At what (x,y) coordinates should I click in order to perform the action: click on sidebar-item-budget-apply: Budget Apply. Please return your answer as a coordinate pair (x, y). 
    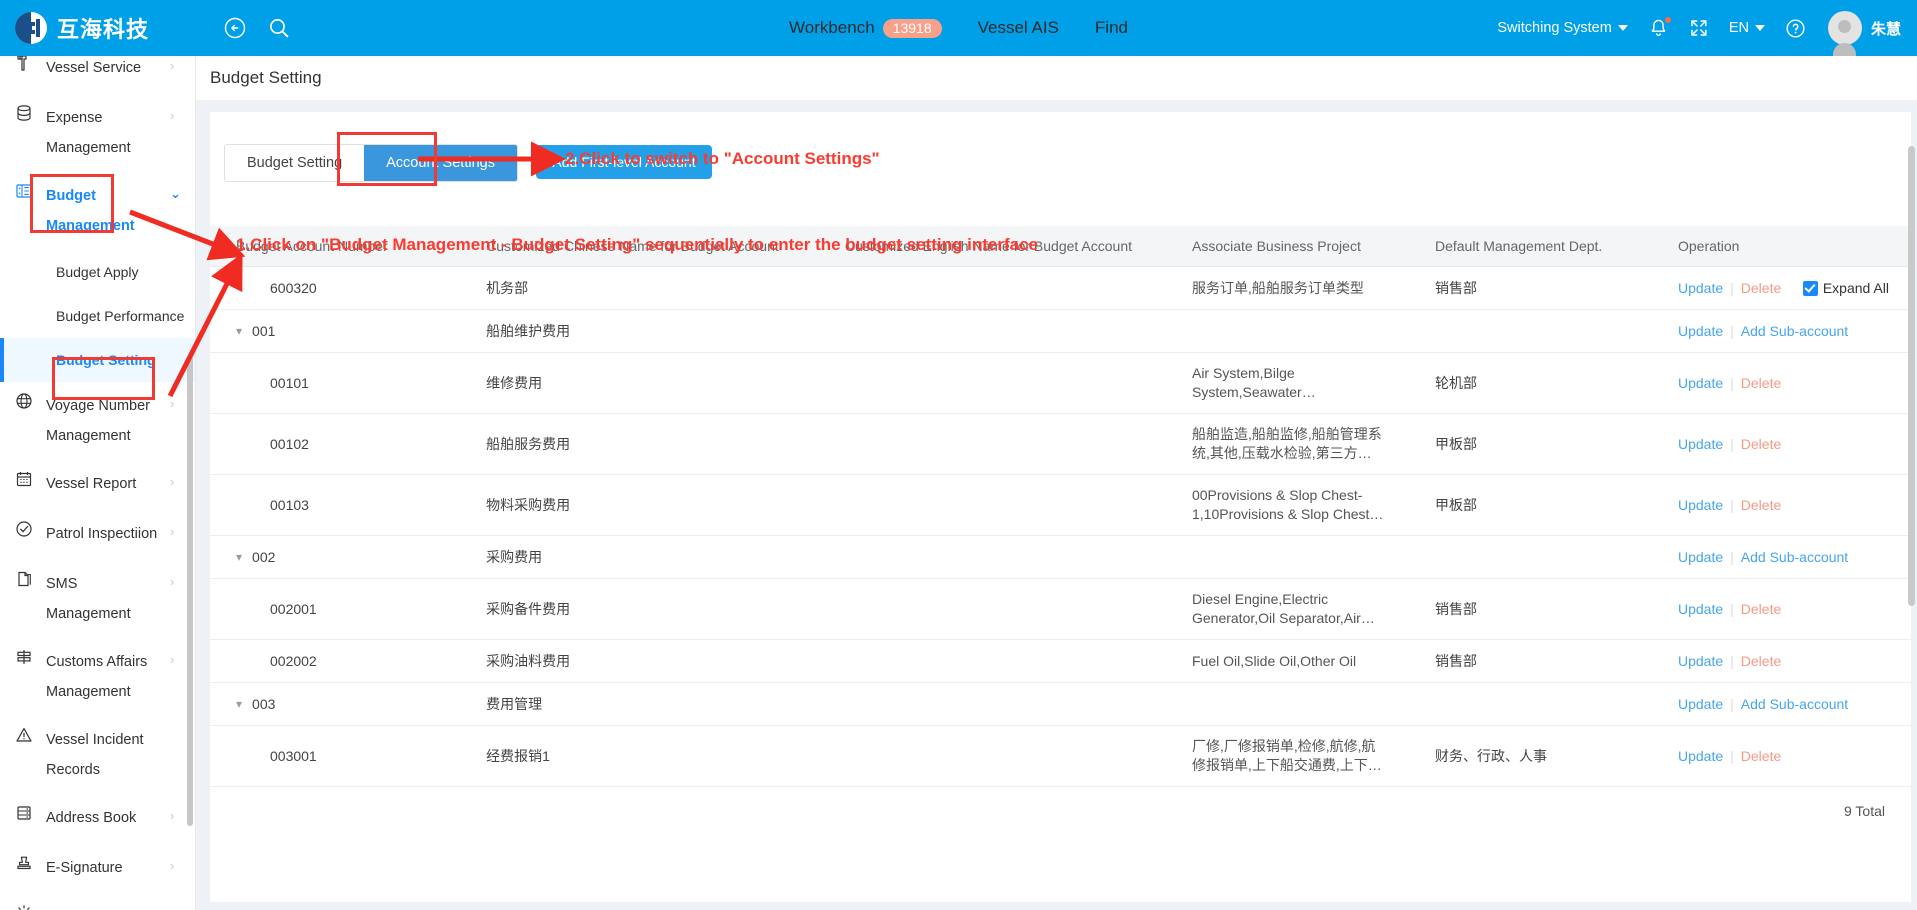
    Looking at the image, I should click on (97, 272).